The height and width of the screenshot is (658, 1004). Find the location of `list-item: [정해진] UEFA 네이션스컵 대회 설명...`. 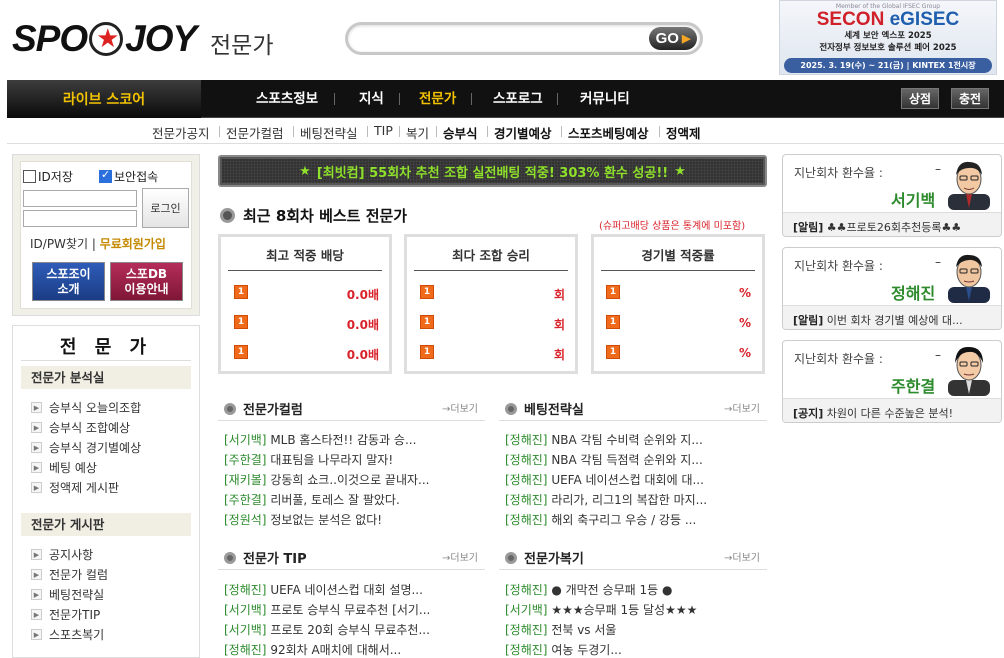

list-item: [정해진] UEFA 네이션스컵 대회 설명... is located at coordinates (323, 589).